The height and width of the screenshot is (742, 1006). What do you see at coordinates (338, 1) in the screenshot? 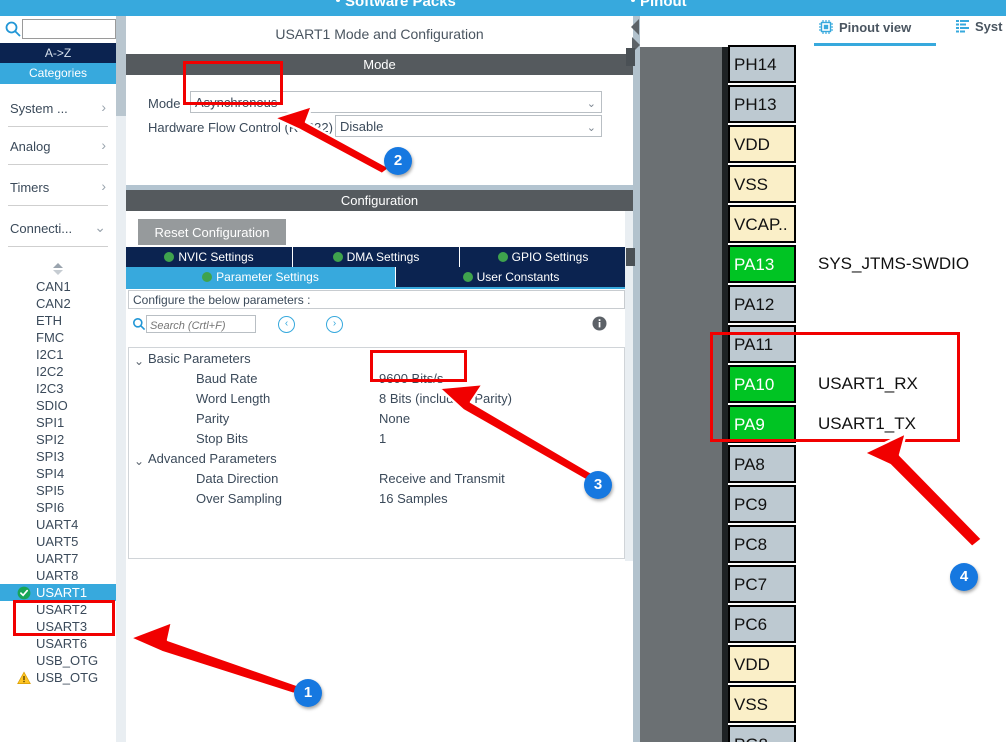
I see `tab-dot-icon` at bounding box center [338, 1].